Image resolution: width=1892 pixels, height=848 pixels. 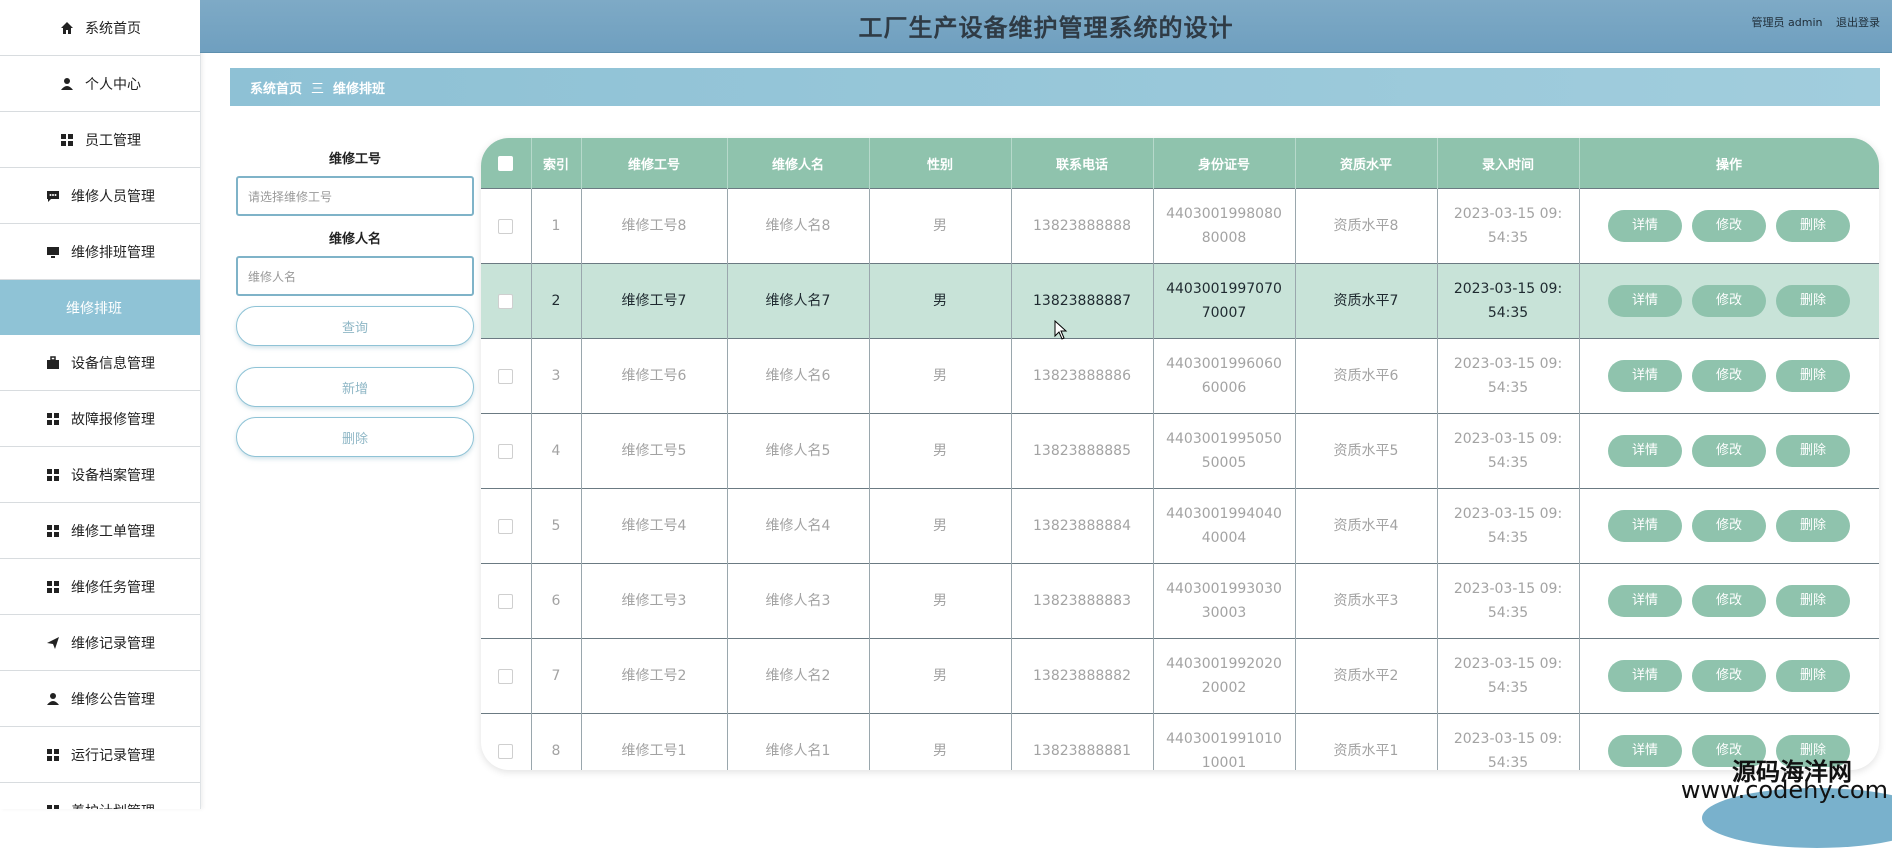 What do you see at coordinates (1082, 301) in the screenshot?
I see `cell-phone: 13823888887` at bounding box center [1082, 301].